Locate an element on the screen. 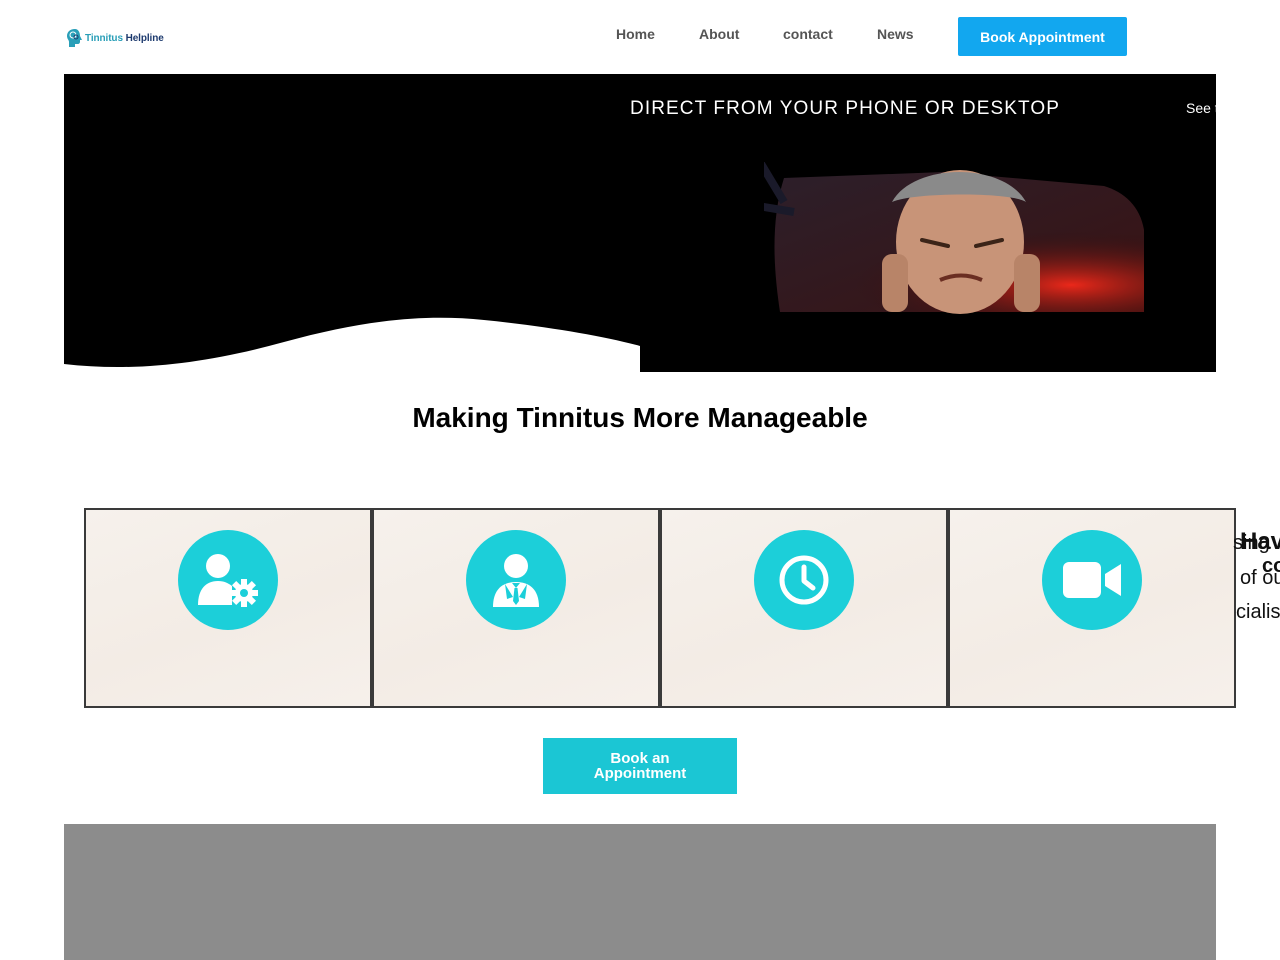  site-logo: Tinnitus Helpline is located at coordinates (115, 38).